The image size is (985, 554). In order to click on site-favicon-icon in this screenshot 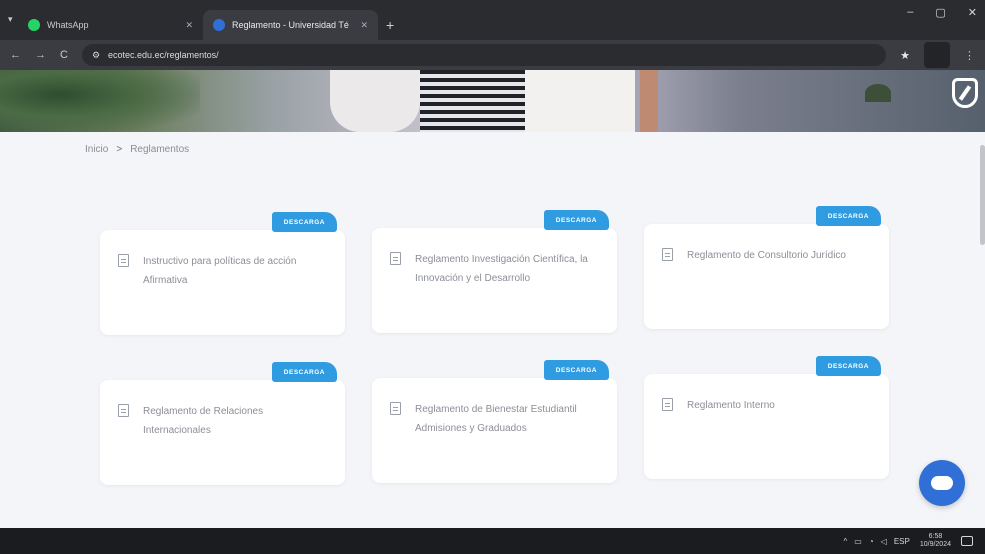, I will do `click(219, 25)`.